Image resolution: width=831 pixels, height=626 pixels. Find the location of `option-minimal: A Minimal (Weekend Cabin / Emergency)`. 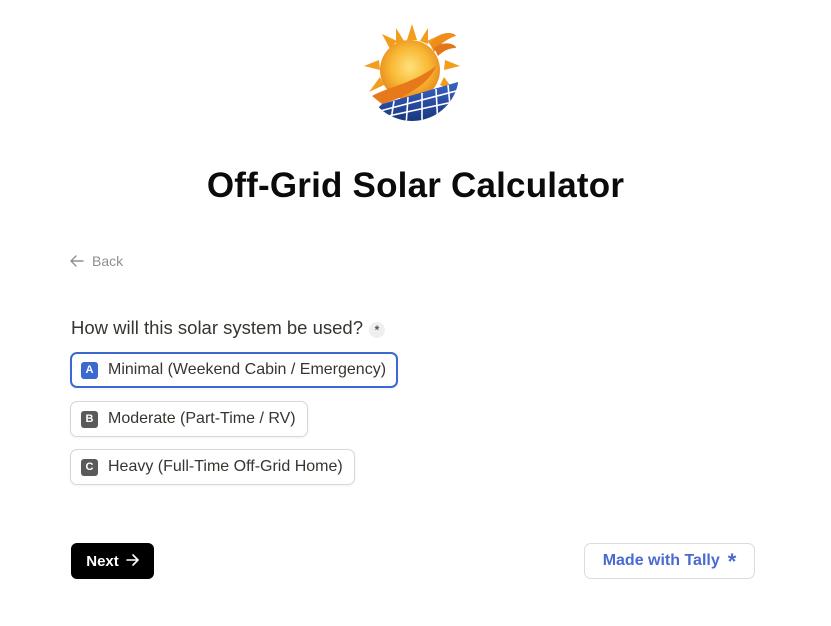

option-minimal: A Minimal (Weekend Cabin / Emergency) is located at coordinates (234, 370).